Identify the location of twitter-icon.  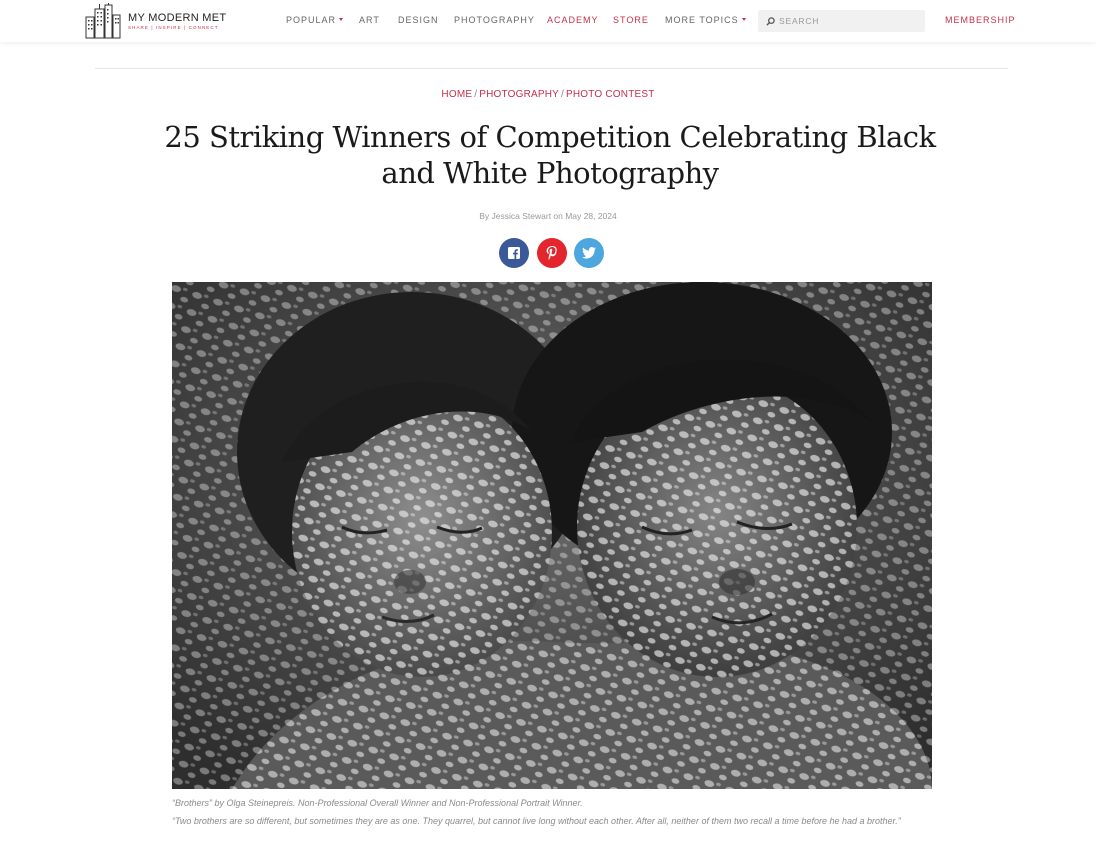
(589, 253).